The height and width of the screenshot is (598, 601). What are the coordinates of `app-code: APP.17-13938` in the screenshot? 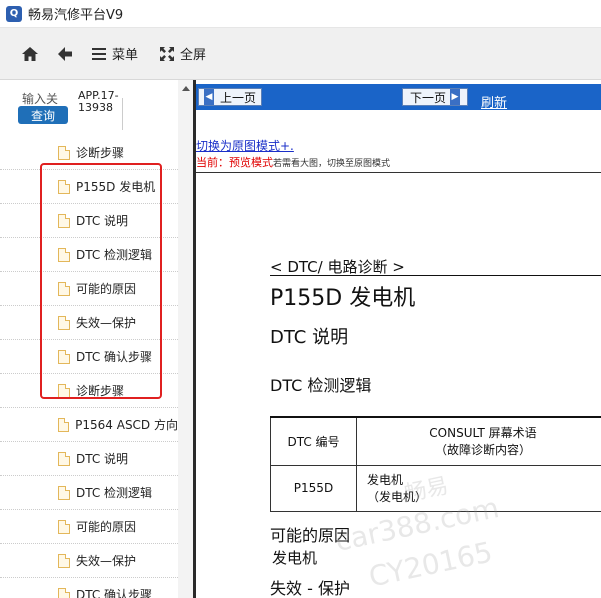 It's located at (98, 101).